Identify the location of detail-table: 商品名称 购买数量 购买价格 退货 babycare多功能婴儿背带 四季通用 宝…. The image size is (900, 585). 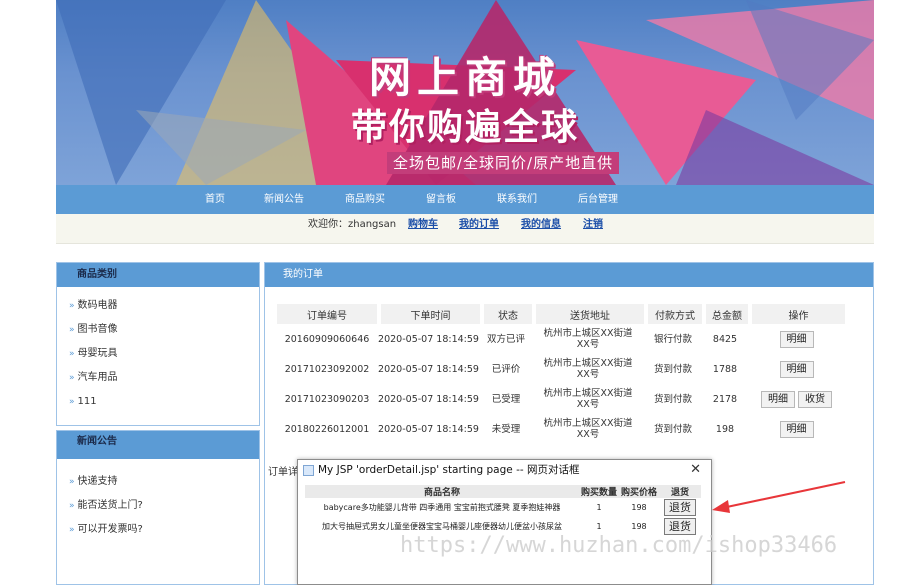
(503, 510).